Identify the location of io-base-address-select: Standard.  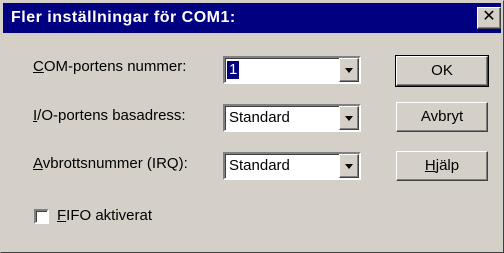
(292, 118).